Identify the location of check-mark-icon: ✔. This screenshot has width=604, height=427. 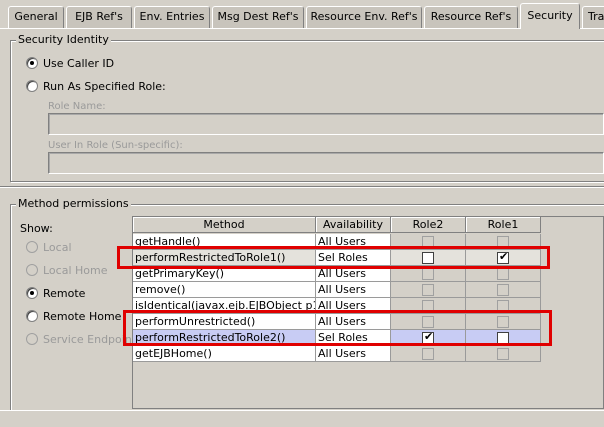
(504, 256).